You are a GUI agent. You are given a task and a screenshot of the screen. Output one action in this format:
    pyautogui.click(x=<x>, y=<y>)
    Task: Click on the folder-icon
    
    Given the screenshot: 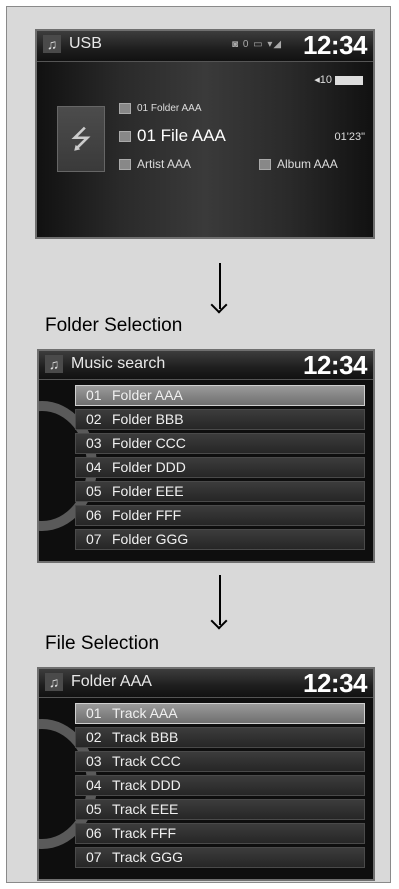 What is the action you would take?
    pyautogui.click(x=125, y=108)
    